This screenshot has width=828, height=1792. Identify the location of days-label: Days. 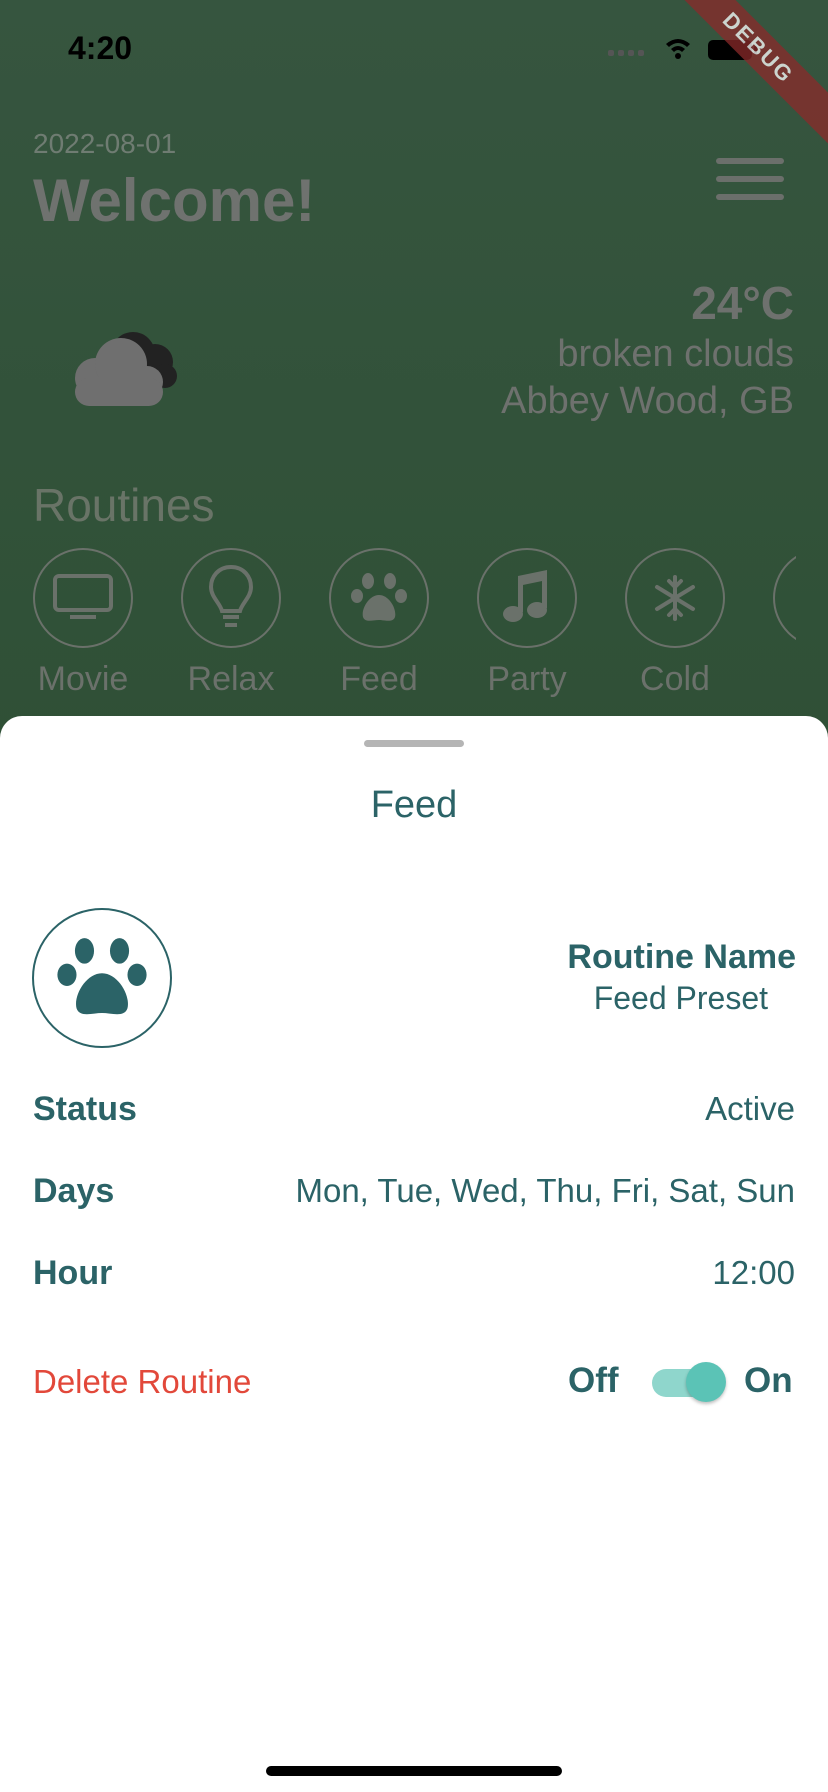
(74, 1191).